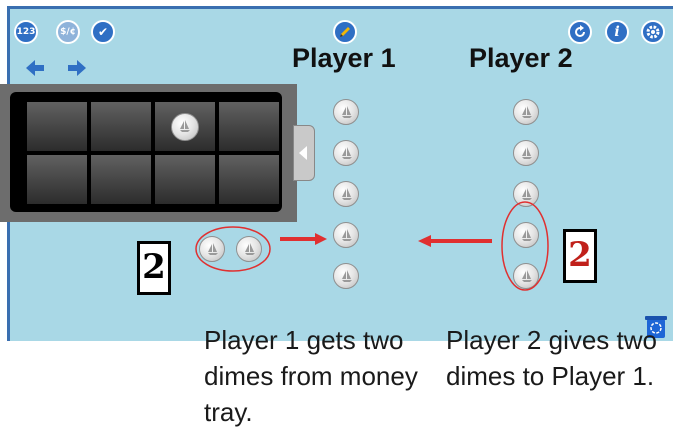  I want to click on player2-caption: Player 2 gives two dimes to Player 1., so click(551, 358).